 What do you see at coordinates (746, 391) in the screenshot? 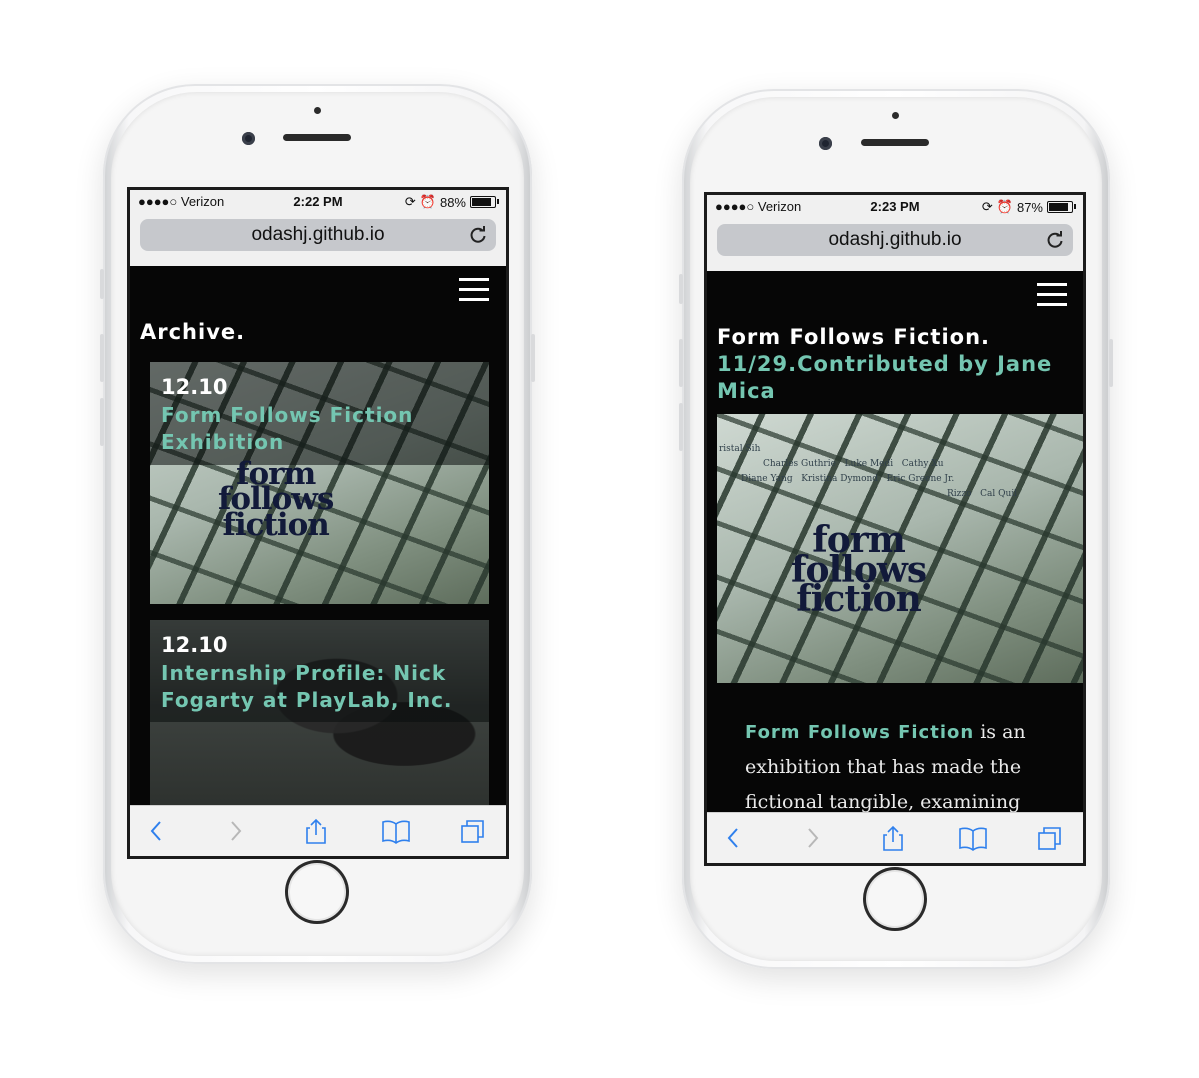
I see `article-meta-line2: Mica` at bounding box center [746, 391].